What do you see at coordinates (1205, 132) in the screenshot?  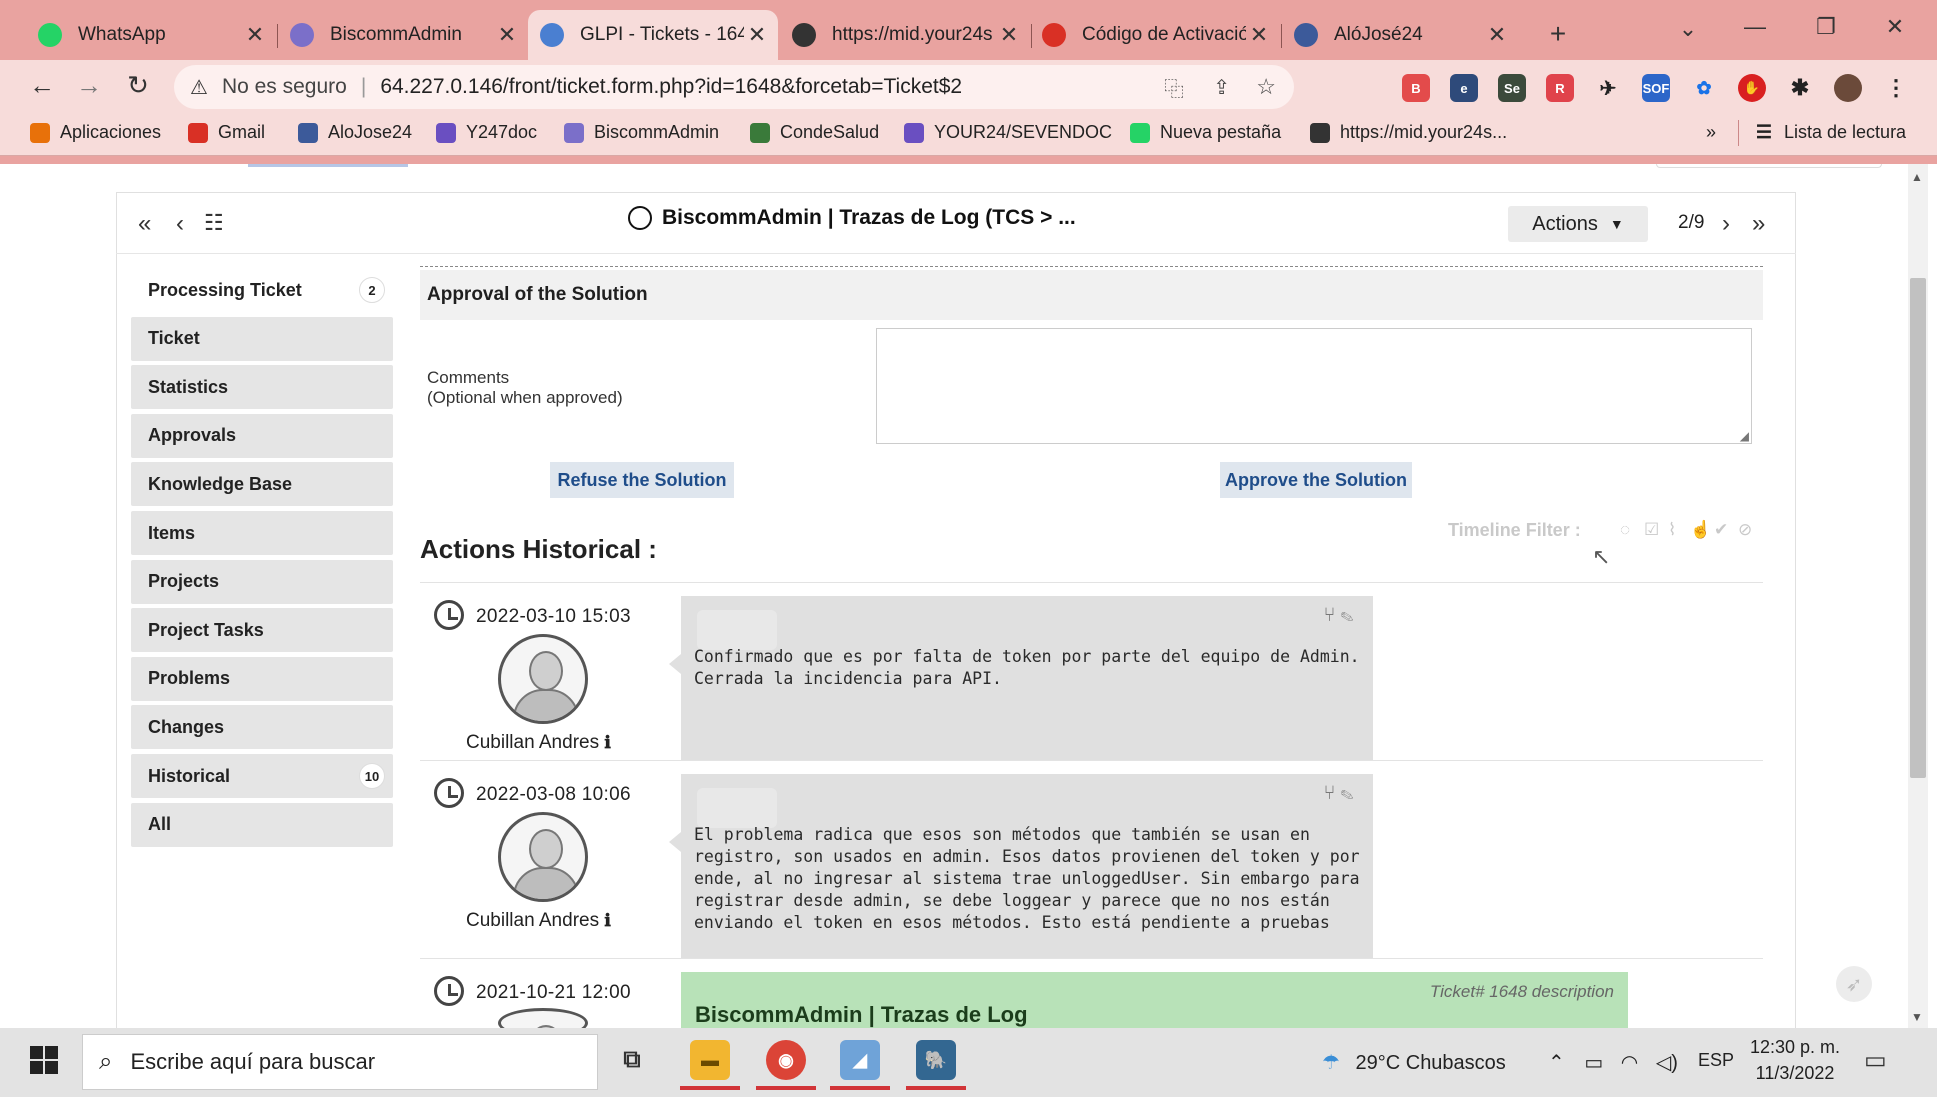 I see `bookmark-item: Nueva pestaña` at bounding box center [1205, 132].